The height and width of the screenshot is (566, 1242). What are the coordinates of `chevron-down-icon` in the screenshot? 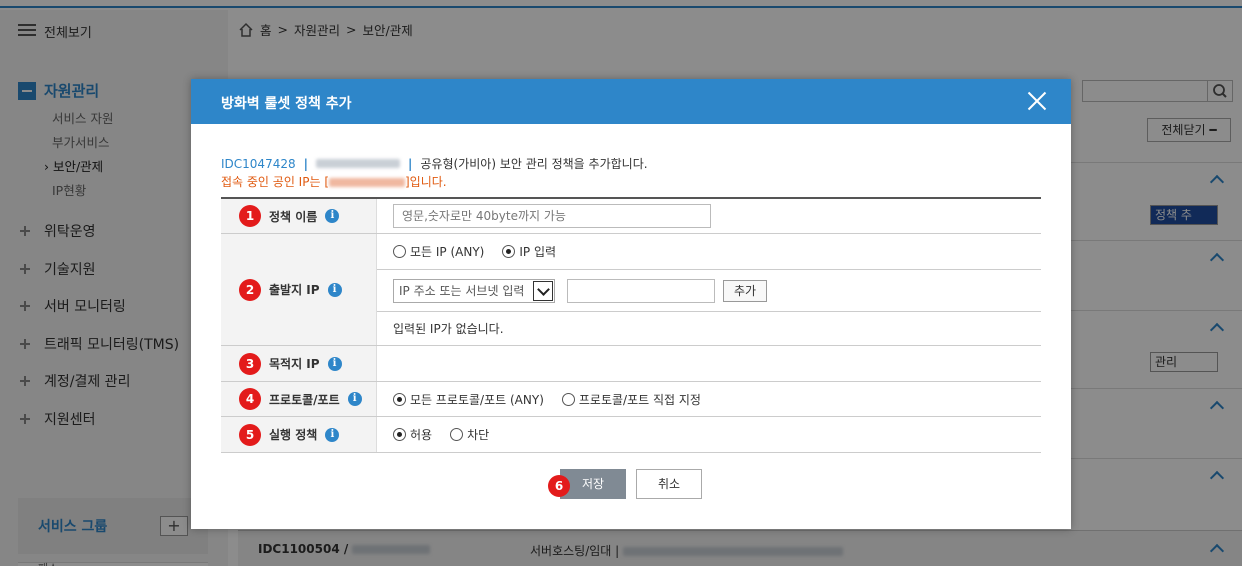 It's located at (543, 290).